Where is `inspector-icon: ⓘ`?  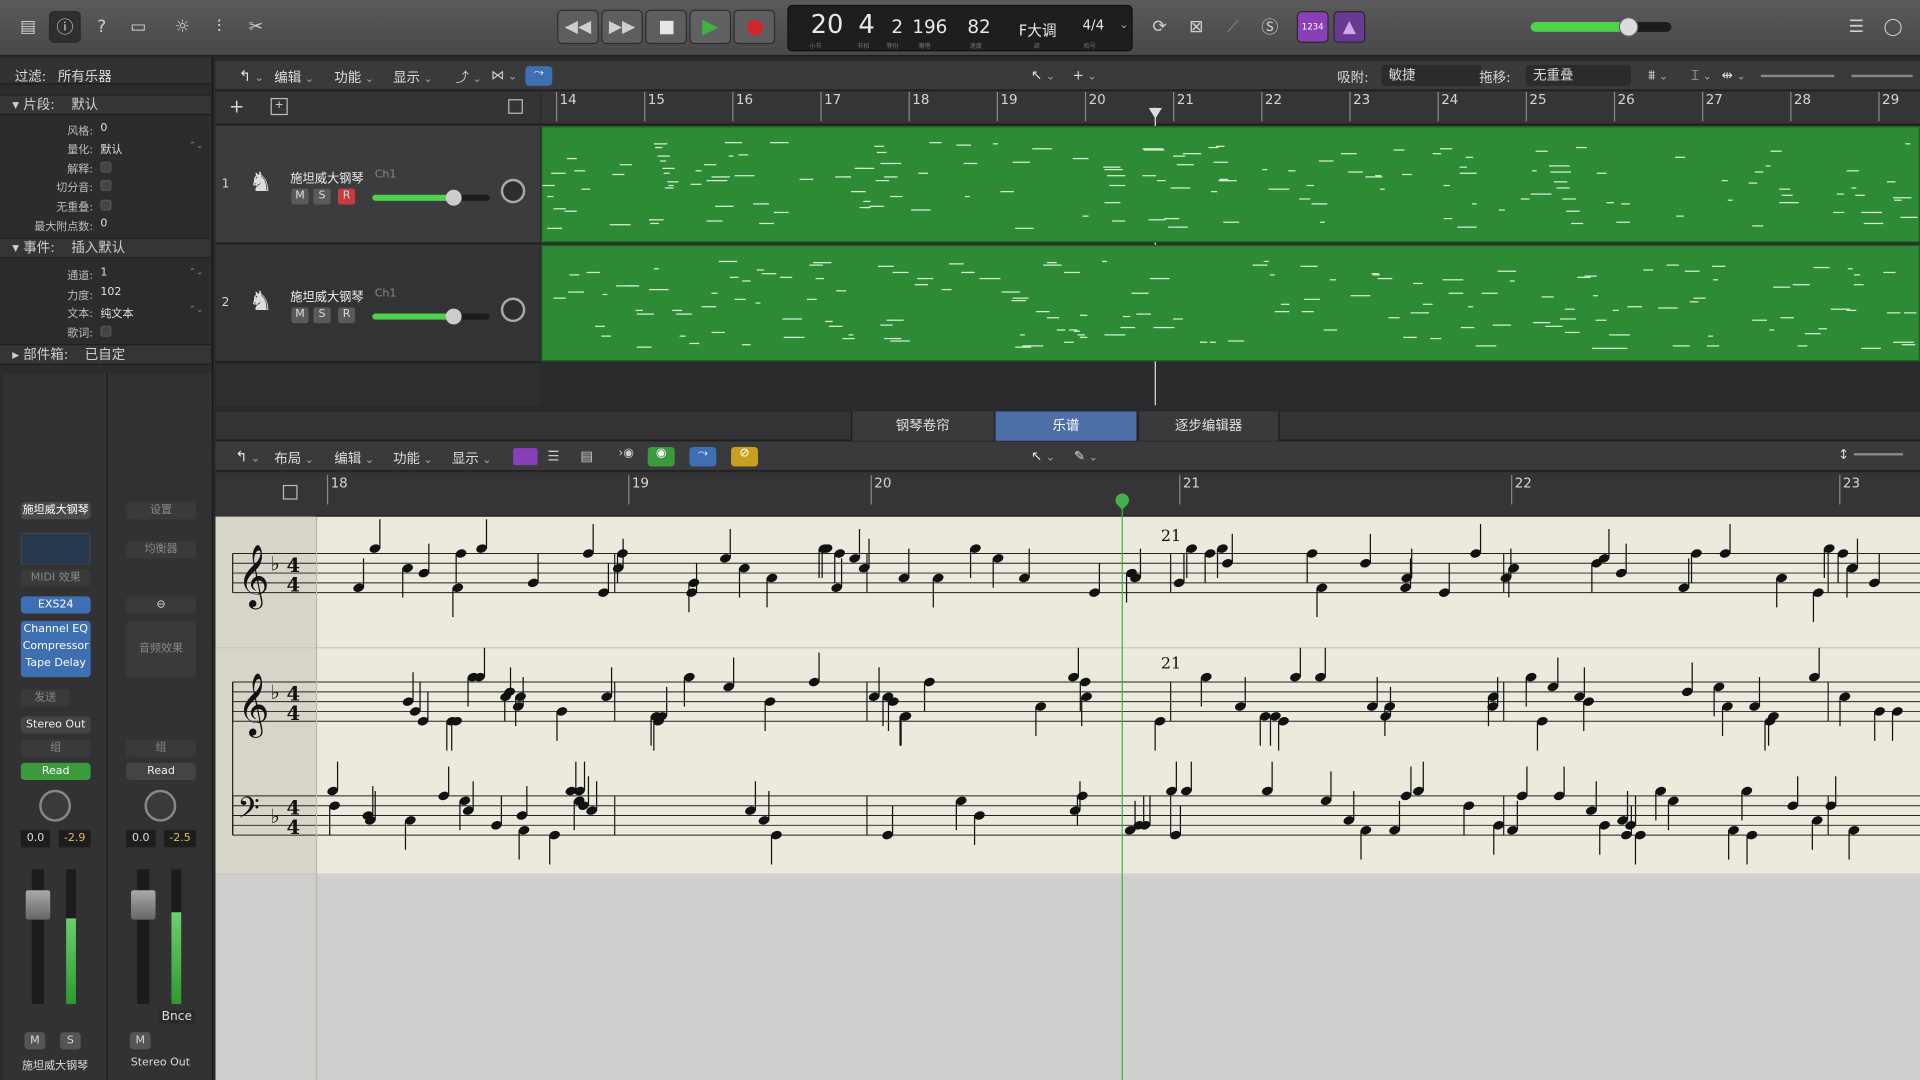
inspector-icon: ⓘ is located at coordinates (64, 27).